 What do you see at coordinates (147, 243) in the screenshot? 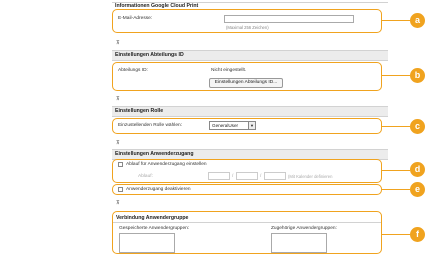
I see `registered-groups-list` at bounding box center [147, 243].